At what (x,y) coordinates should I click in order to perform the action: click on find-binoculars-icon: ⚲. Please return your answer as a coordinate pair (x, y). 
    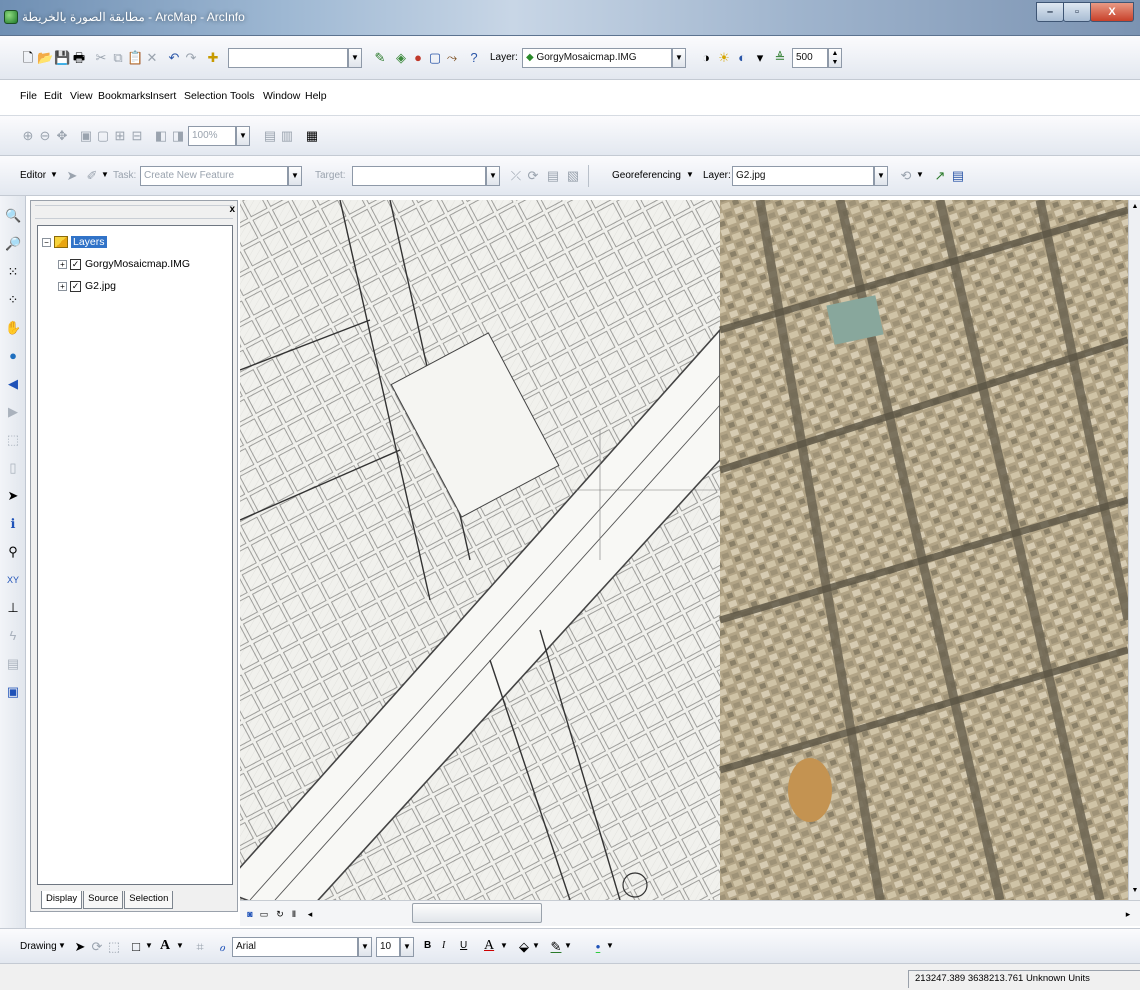
    Looking at the image, I should click on (13, 552).